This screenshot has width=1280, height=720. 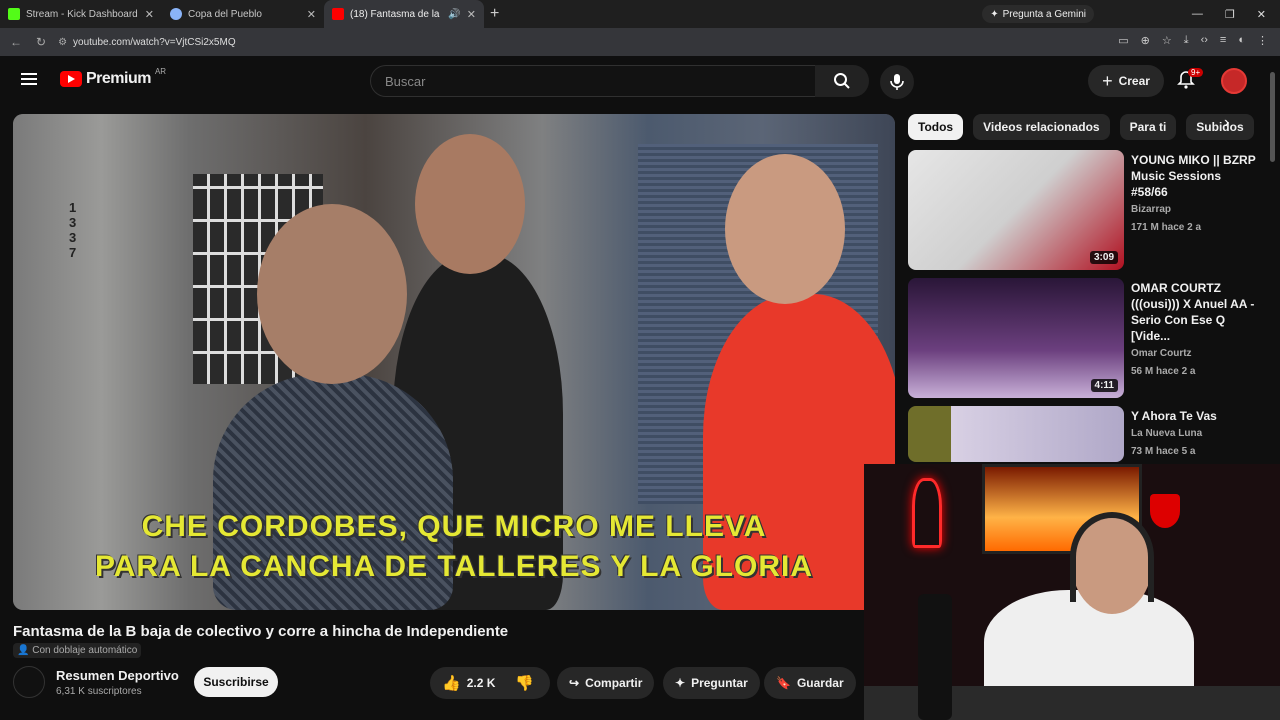 I want to click on search-icon, so click(x=842, y=81).